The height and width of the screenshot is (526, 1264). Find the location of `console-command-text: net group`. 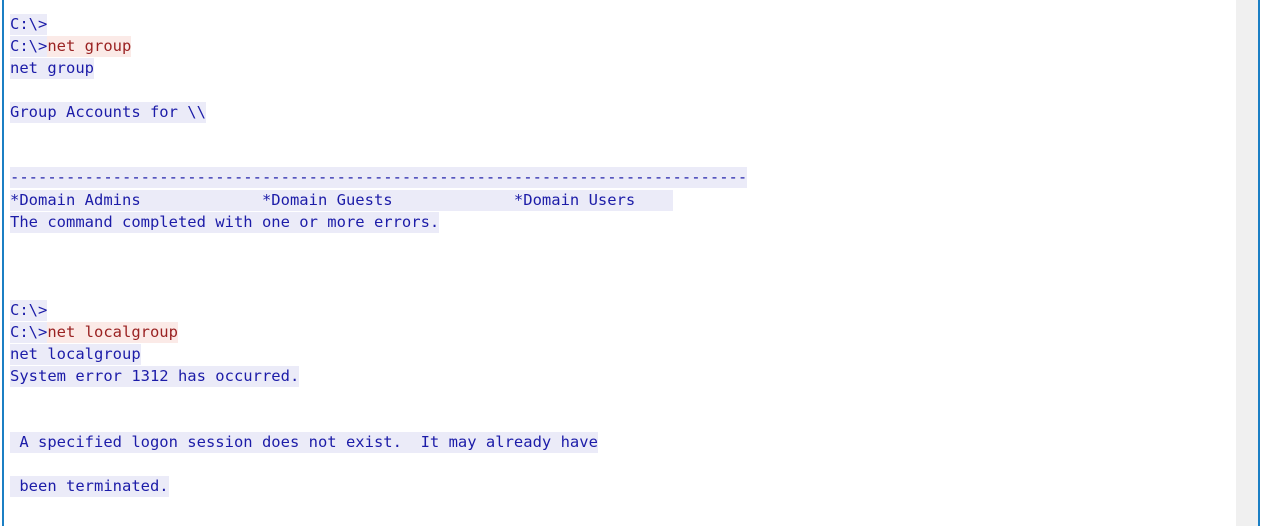

console-command-text: net group is located at coordinates (89, 46).